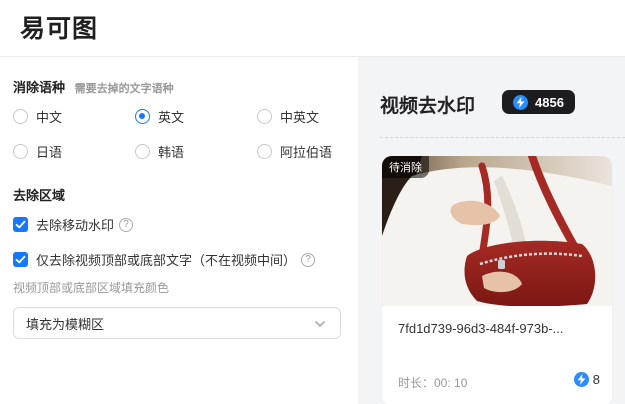  What do you see at coordinates (65, 324) in the screenshot?
I see `fill-mode-value: 填充为模糊区` at bounding box center [65, 324].